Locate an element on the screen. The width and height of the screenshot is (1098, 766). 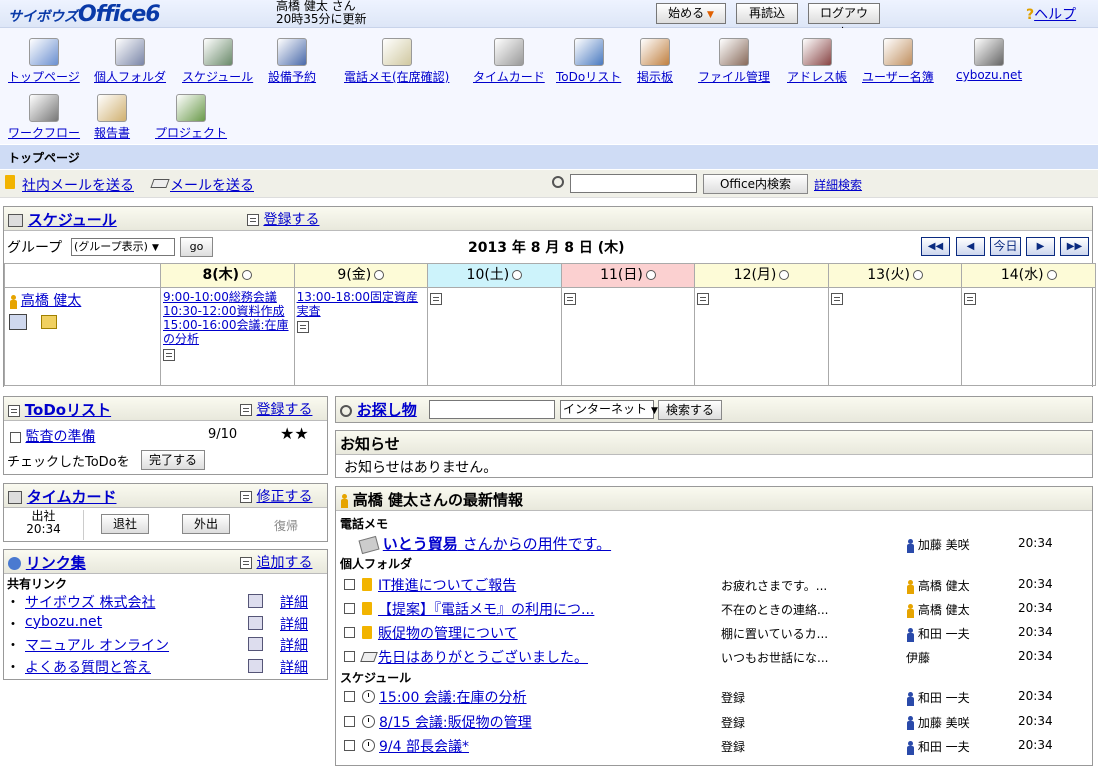
app-label: トップページ is located at coordinates (44, 77).